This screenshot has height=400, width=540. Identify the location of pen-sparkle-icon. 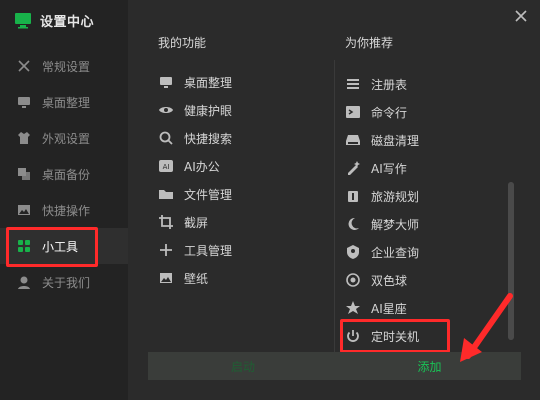
(353, 168).